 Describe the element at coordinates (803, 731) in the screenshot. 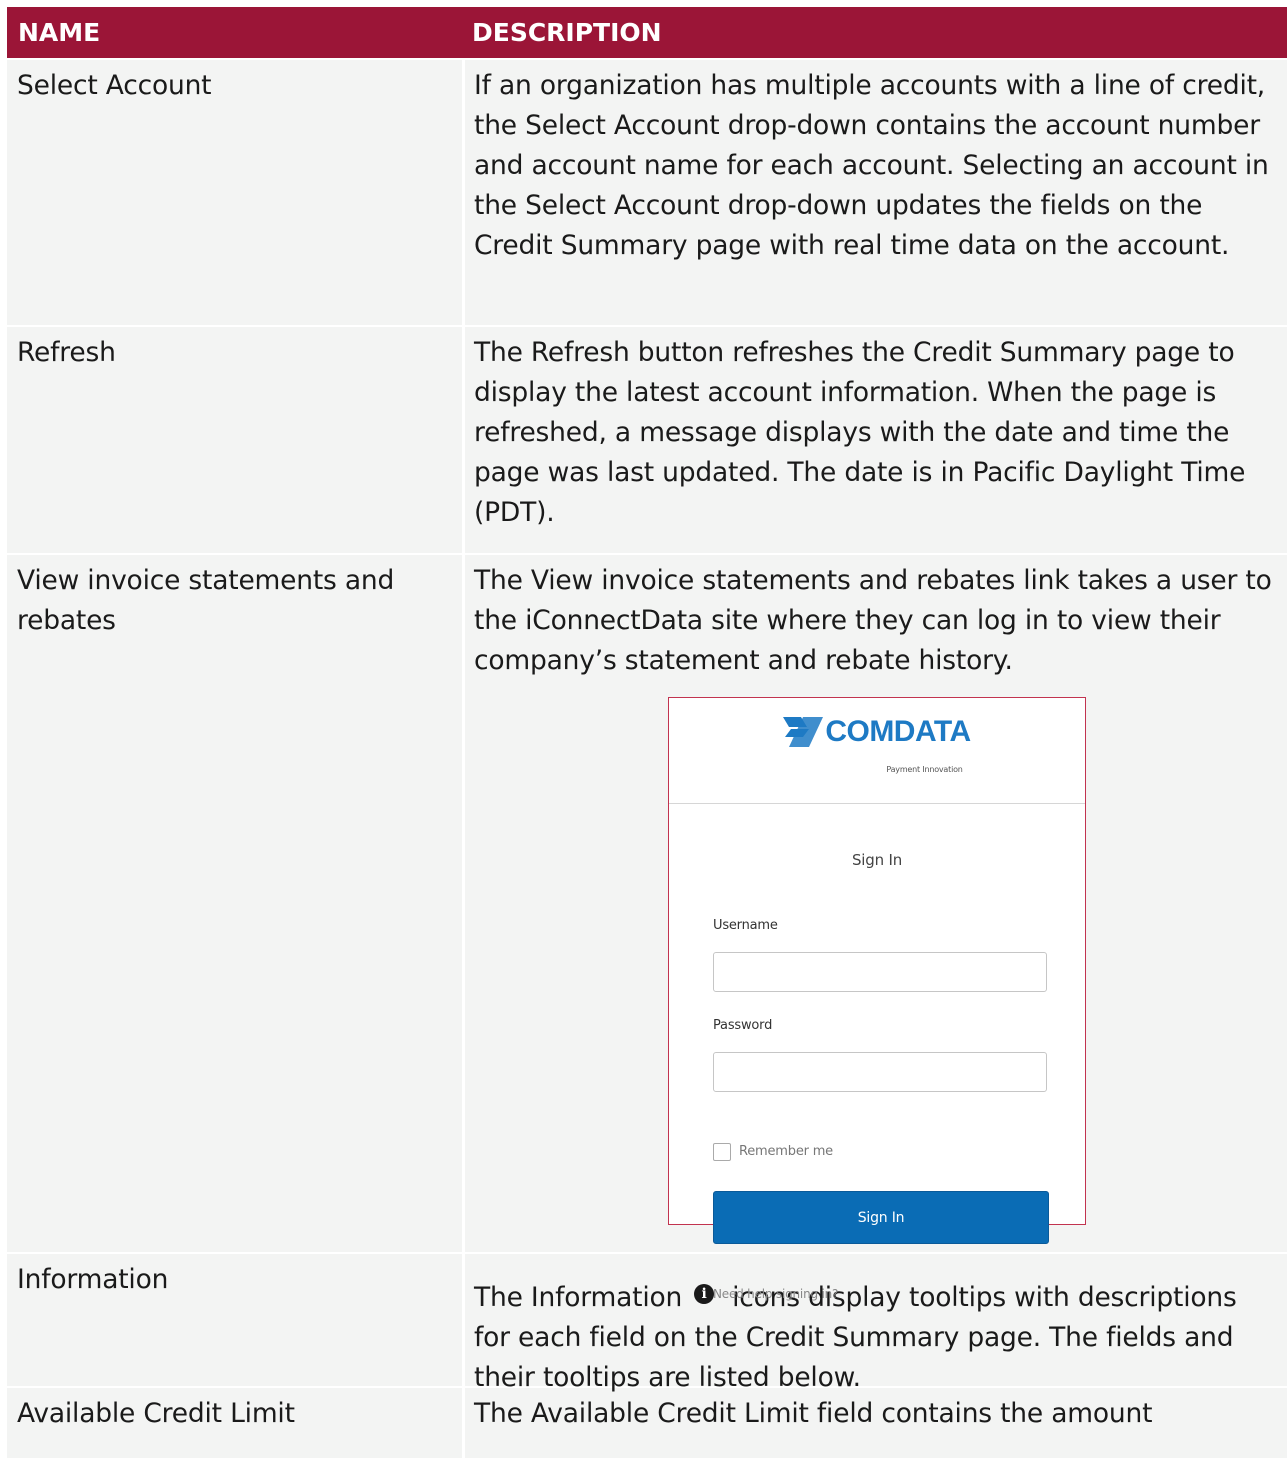

I see `comdata-logo-icon` at that location.